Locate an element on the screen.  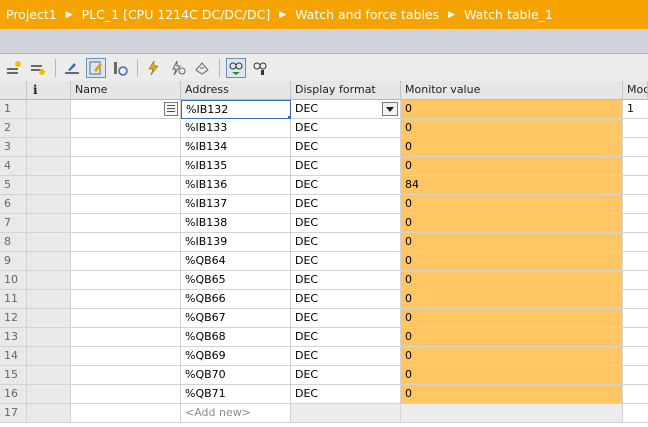
table-row: 13 %QB68 DEC 0 is located at coordinates (324, 337).